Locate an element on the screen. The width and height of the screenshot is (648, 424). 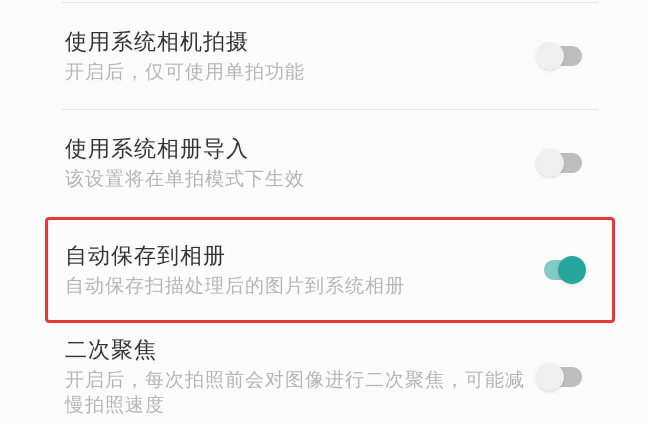
setting-description: 自动保存扫描处理后的图片到系统相册 is located at coordinates (235, 286).